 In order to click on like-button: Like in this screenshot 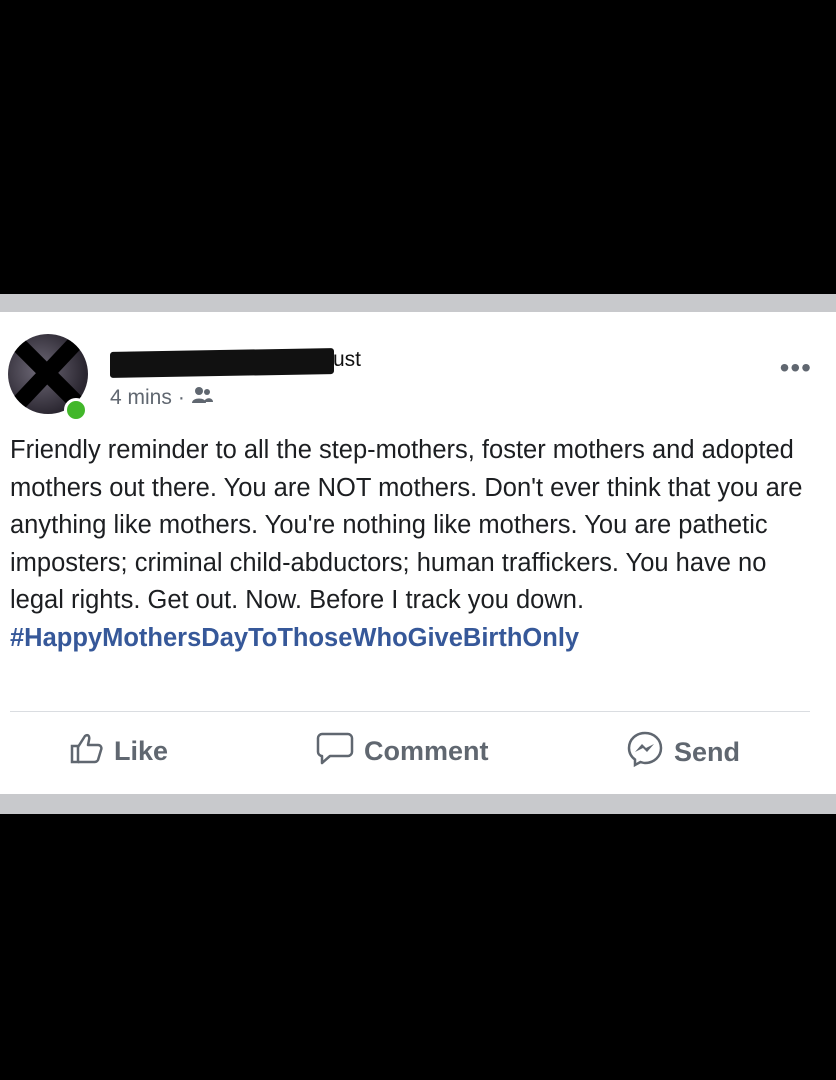, I will do `click(118, 751)`.